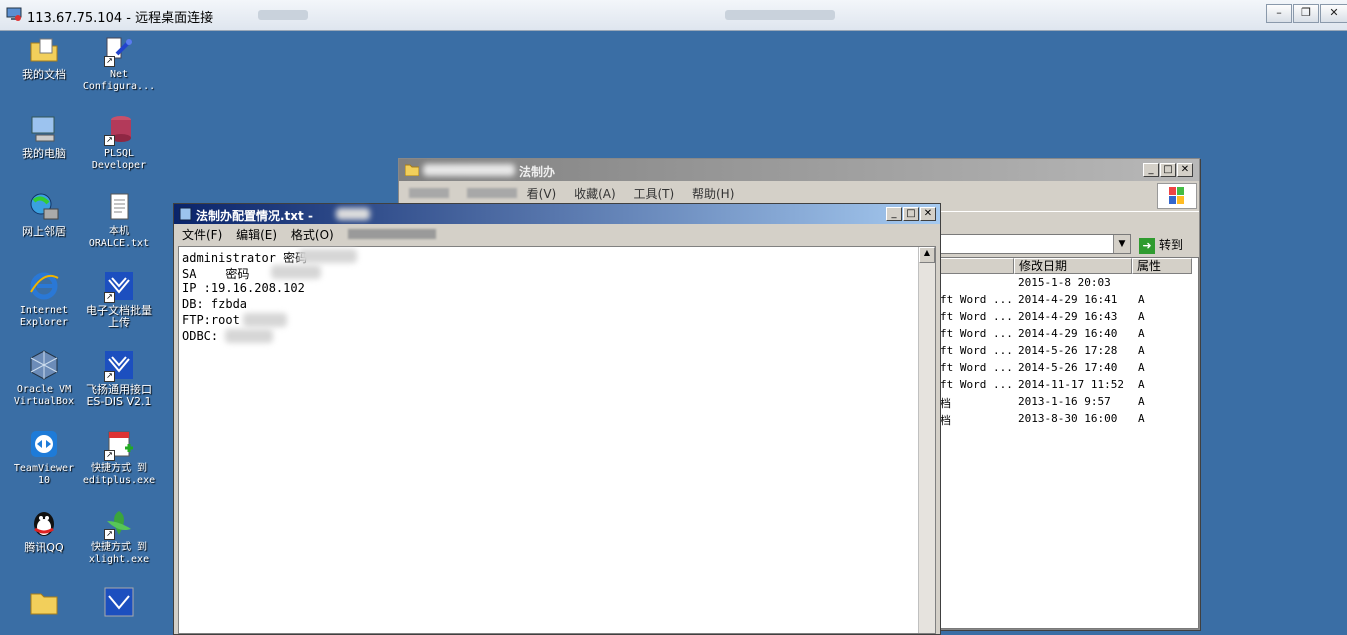  What do you see at coordinates (353, 214) in the screenshot?
I see `blurred-title-suffix` at bounding box center [353, 214].